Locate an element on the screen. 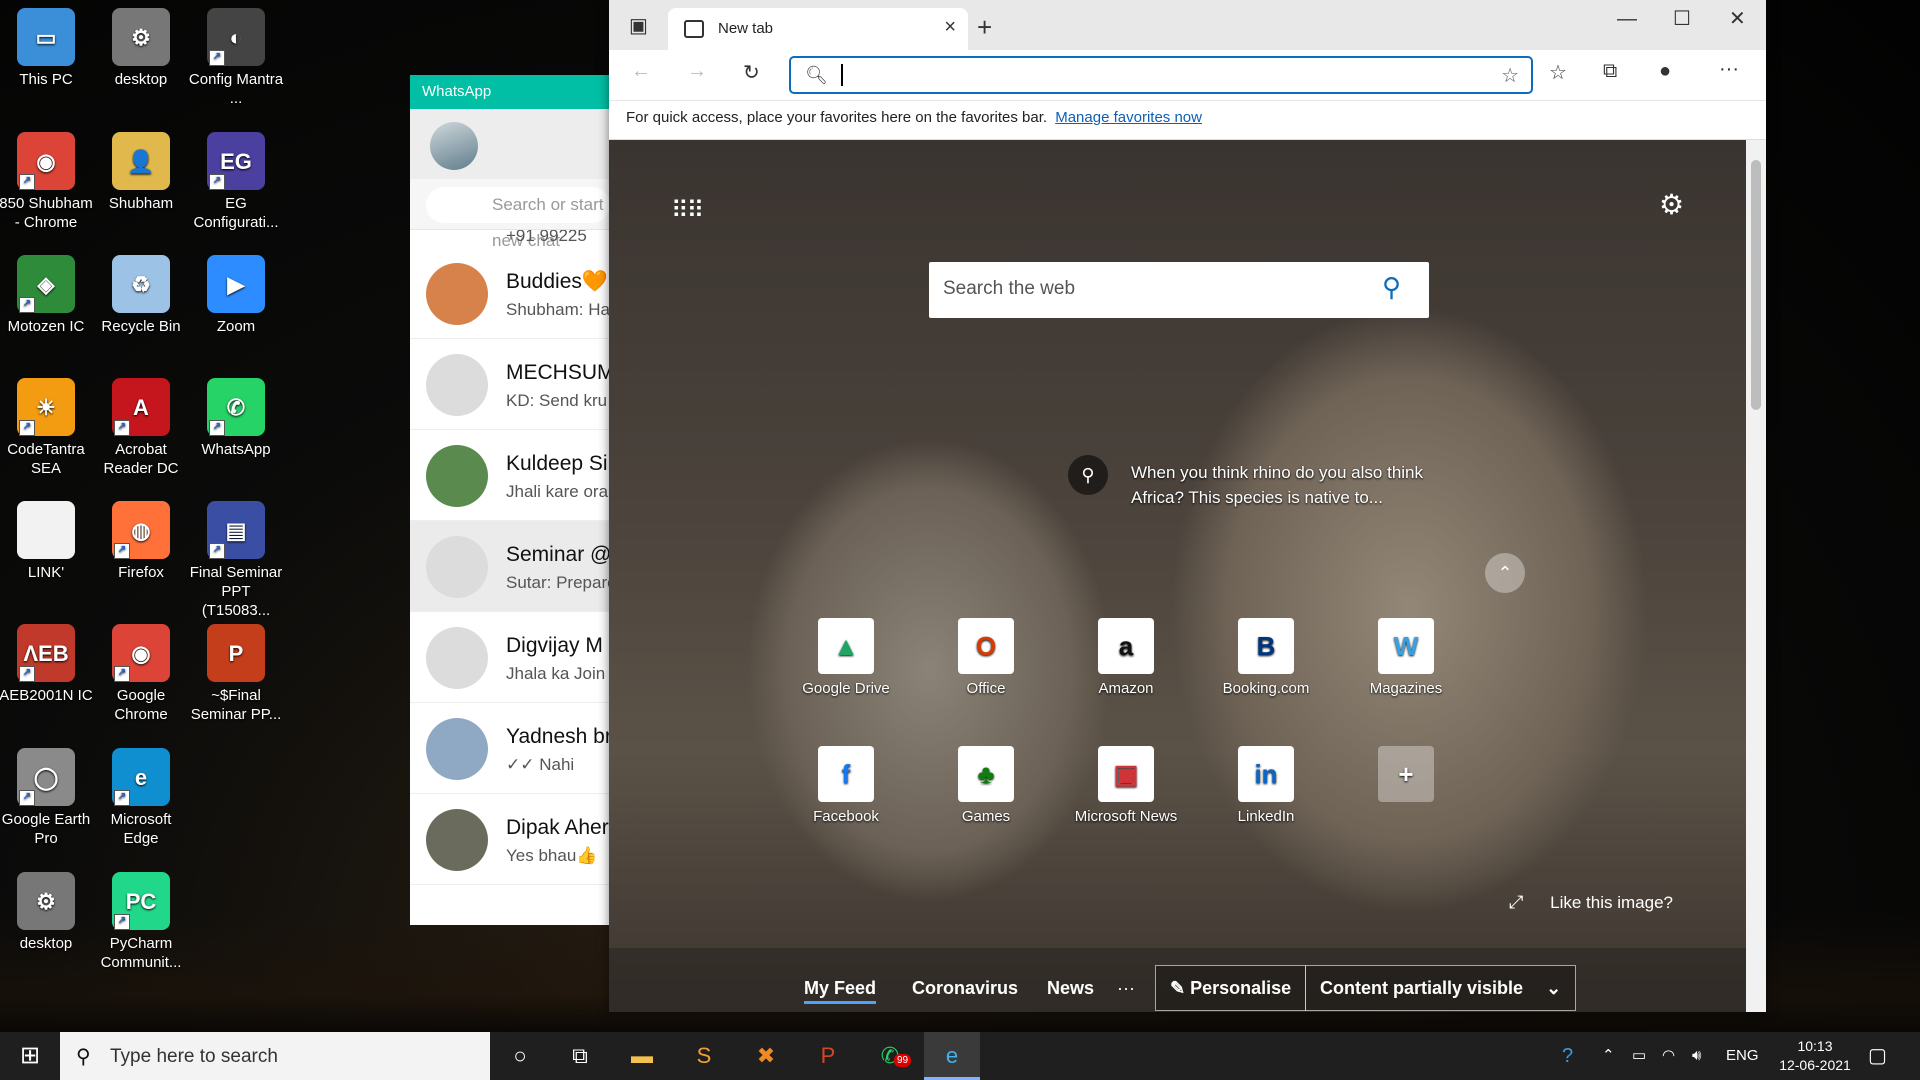 The image size is (1920, 1080). chat-list-item: Digvijay M Jhala ka Join is located at coordinates (510, 657).